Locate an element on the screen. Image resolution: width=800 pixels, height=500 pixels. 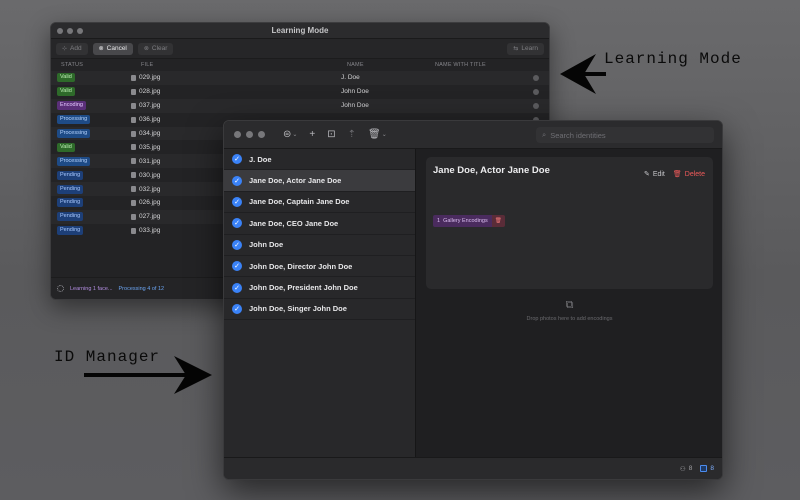
column-name-with-title: NAME WITH TITLE is located at coordinates (460, 65).